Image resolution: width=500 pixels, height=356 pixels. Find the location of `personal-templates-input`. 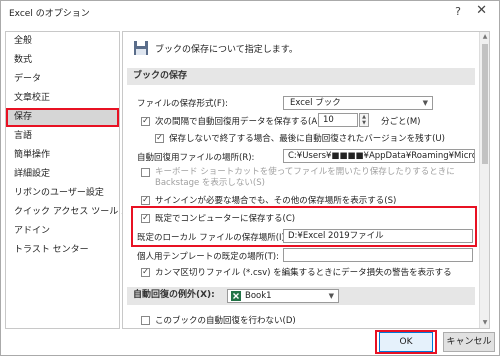

personal-templates-input is located at coordinates (378, 255).